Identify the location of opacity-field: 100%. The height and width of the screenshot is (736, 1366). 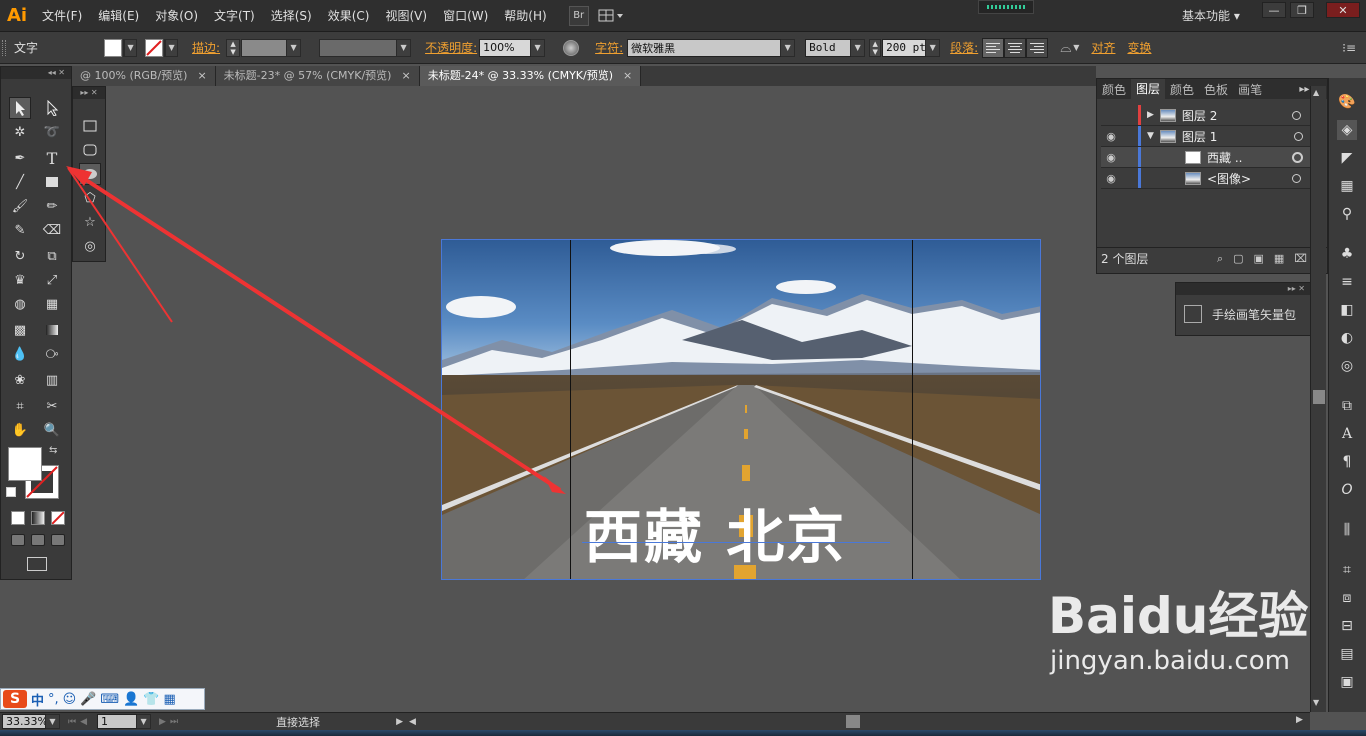
(505, 47).